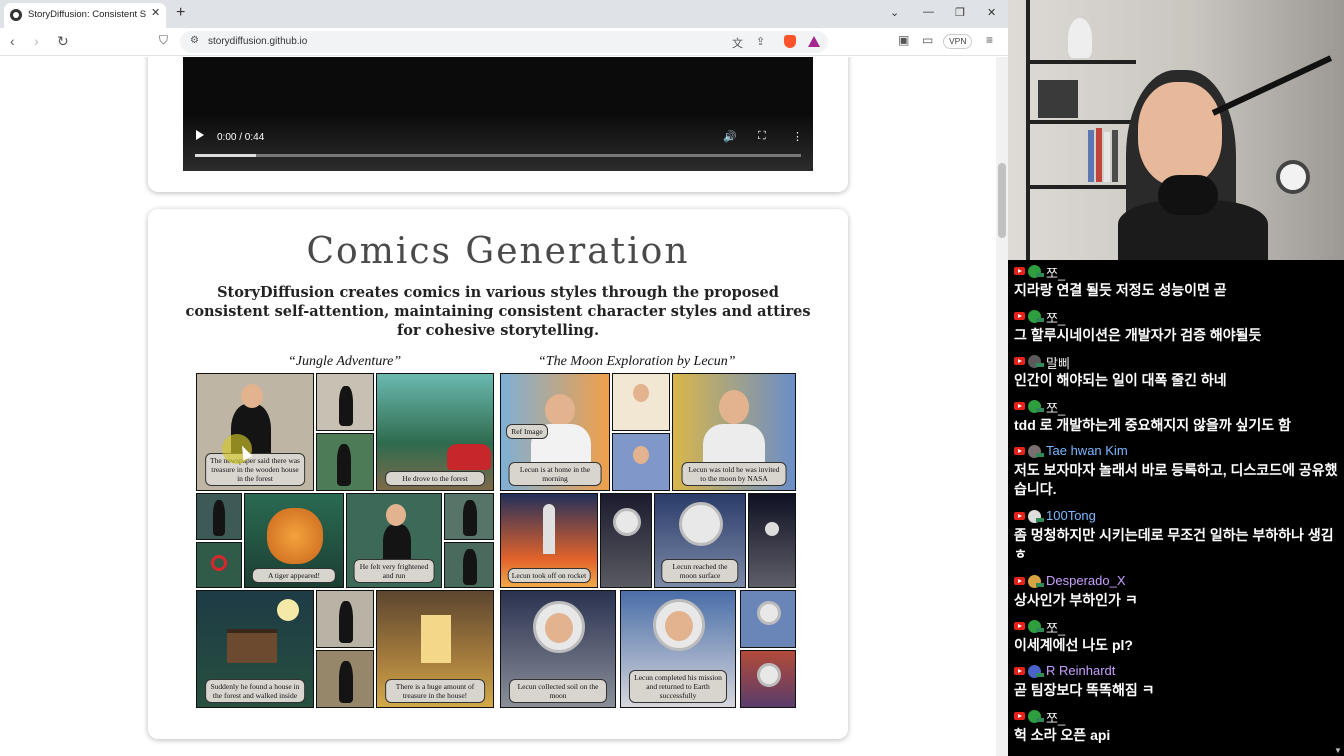 Image resolution: width=1344 pixels, height=756 pixels. I want to click on chat-message: 100Tong 좀 멍청하지만 시키는데로 무조건 일하는 부하하나 생김 ㅎ, so click(1179, 536).